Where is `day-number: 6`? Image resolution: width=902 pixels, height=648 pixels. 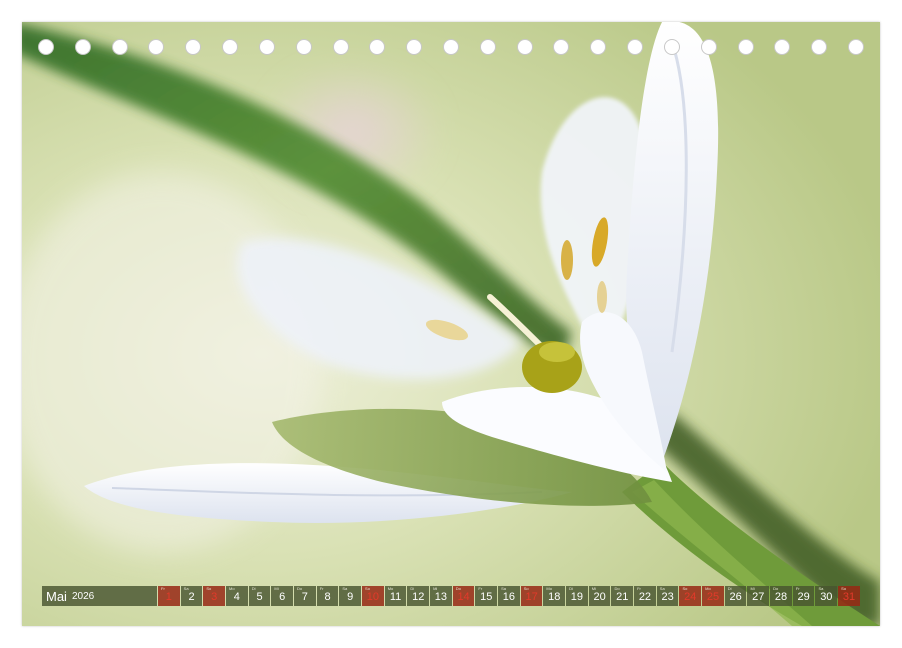
day-number: 6 is located at coordinates (282, 597).